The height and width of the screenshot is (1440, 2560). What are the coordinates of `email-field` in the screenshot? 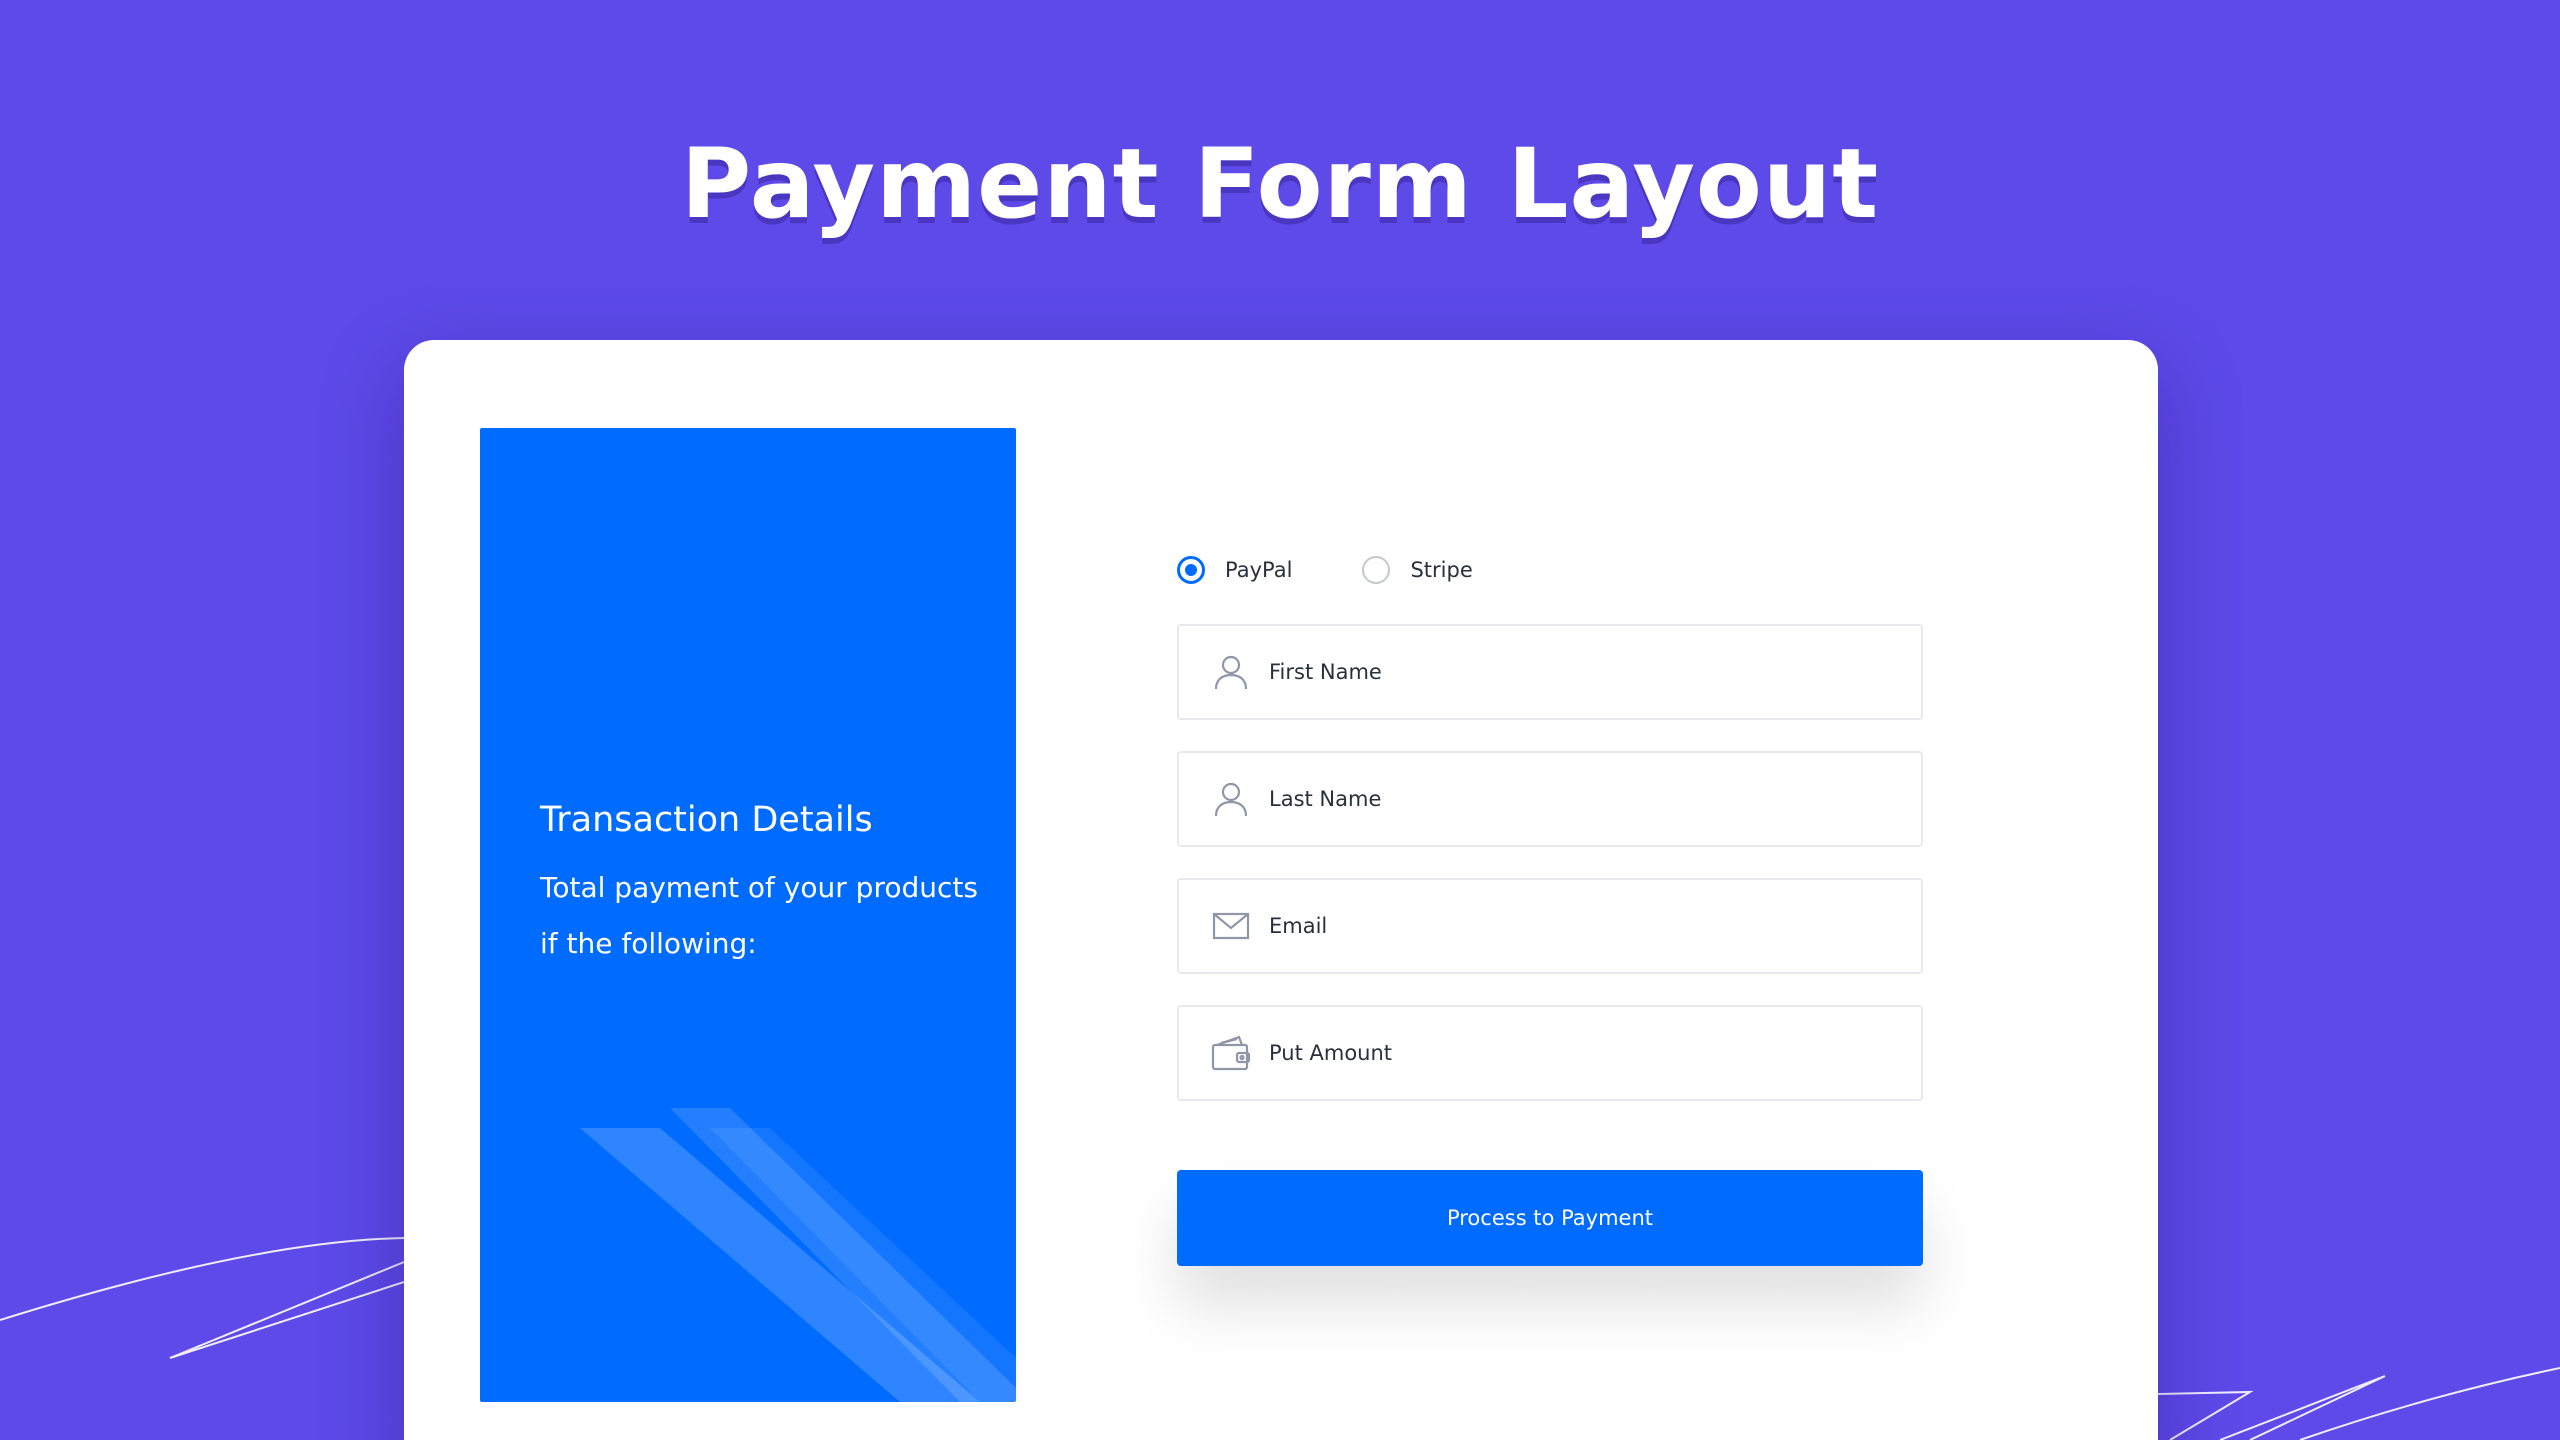 It's located at (1550, 926).